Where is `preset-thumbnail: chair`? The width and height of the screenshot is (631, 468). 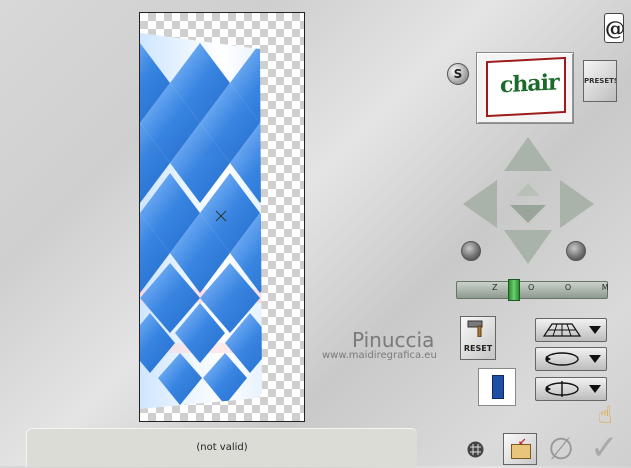
preset-thumbnail: chair is located at coordinates (525, 88).